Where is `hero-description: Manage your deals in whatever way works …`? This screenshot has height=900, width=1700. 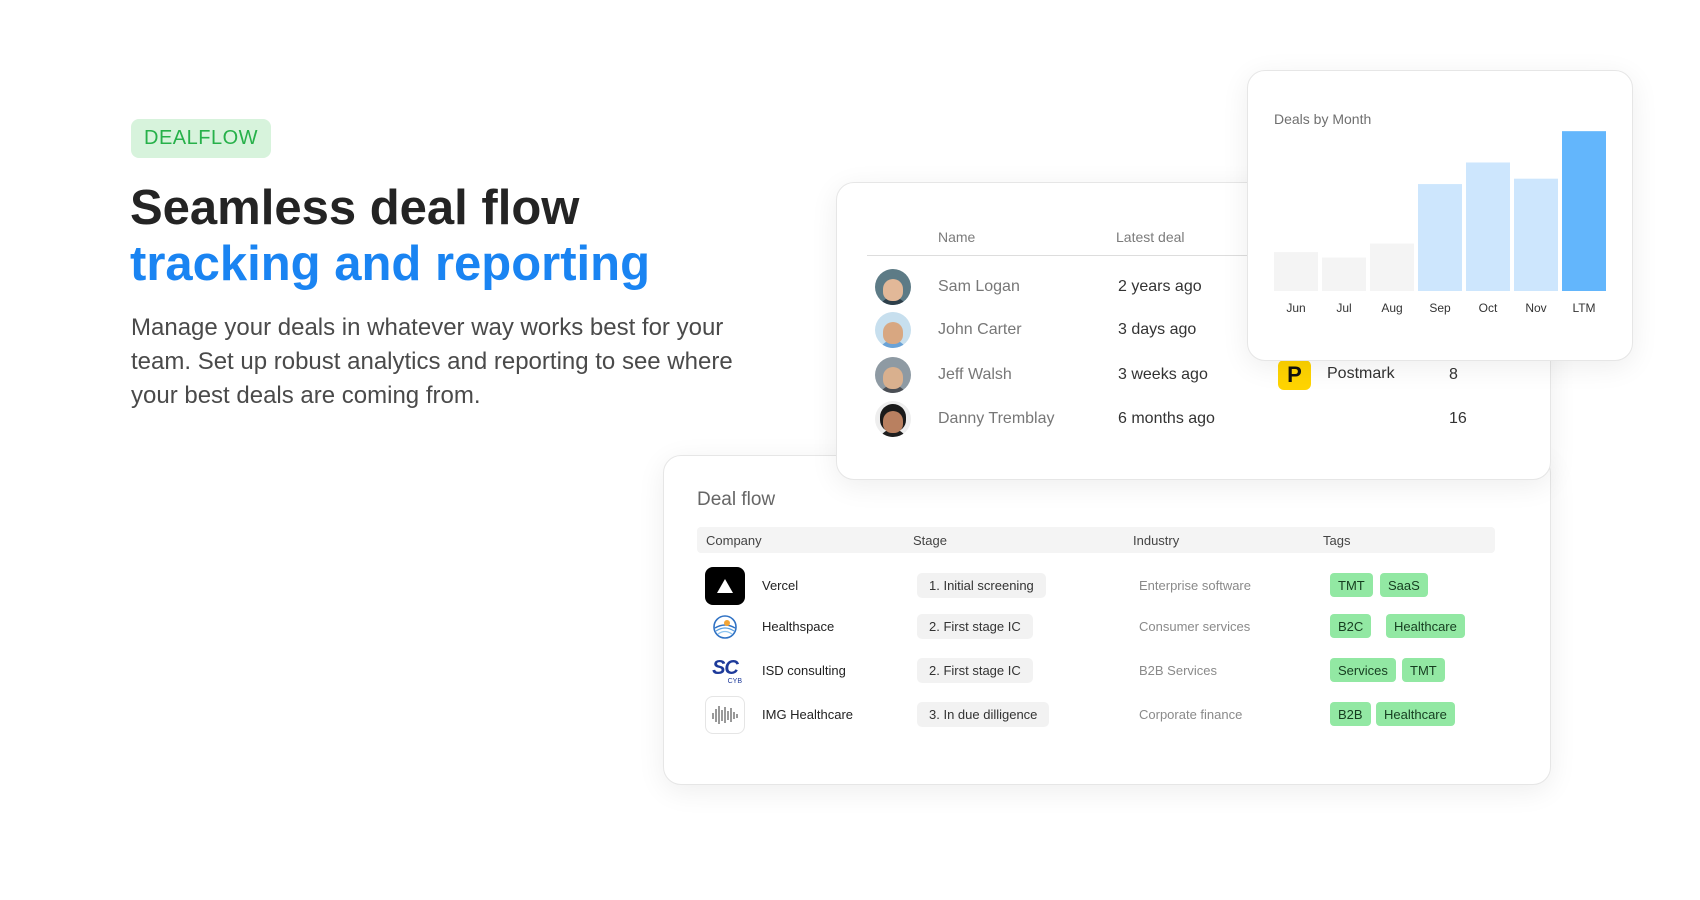
hero-description: Manage your deals in whatever way works … is located at coordinates (432, 361).